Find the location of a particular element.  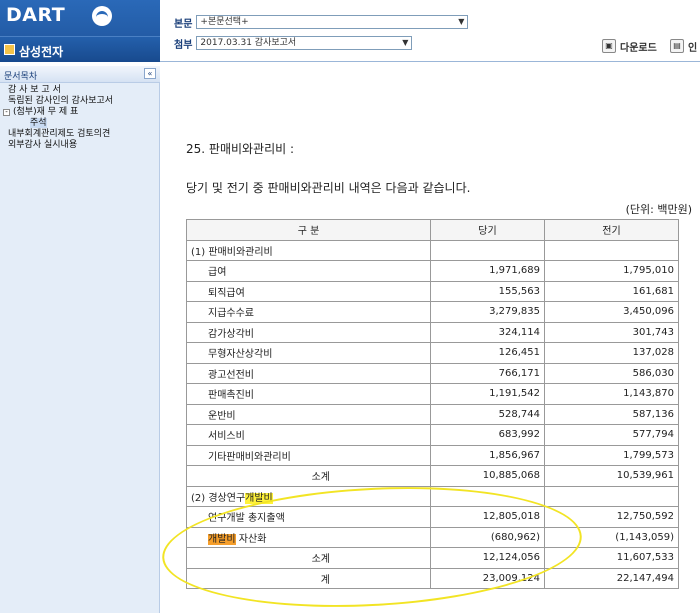

minus-icon: - is located at coordinates (6, 112).